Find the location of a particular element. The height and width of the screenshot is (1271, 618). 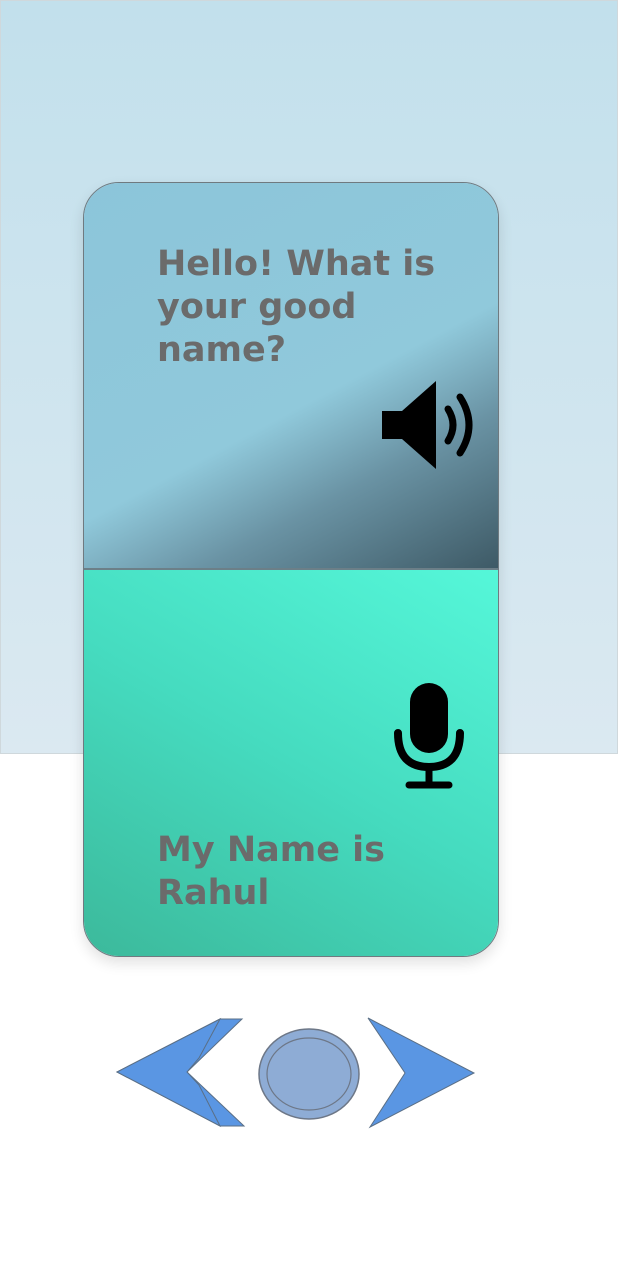

back-arrow-icon is located at coordinates (180, 1072).